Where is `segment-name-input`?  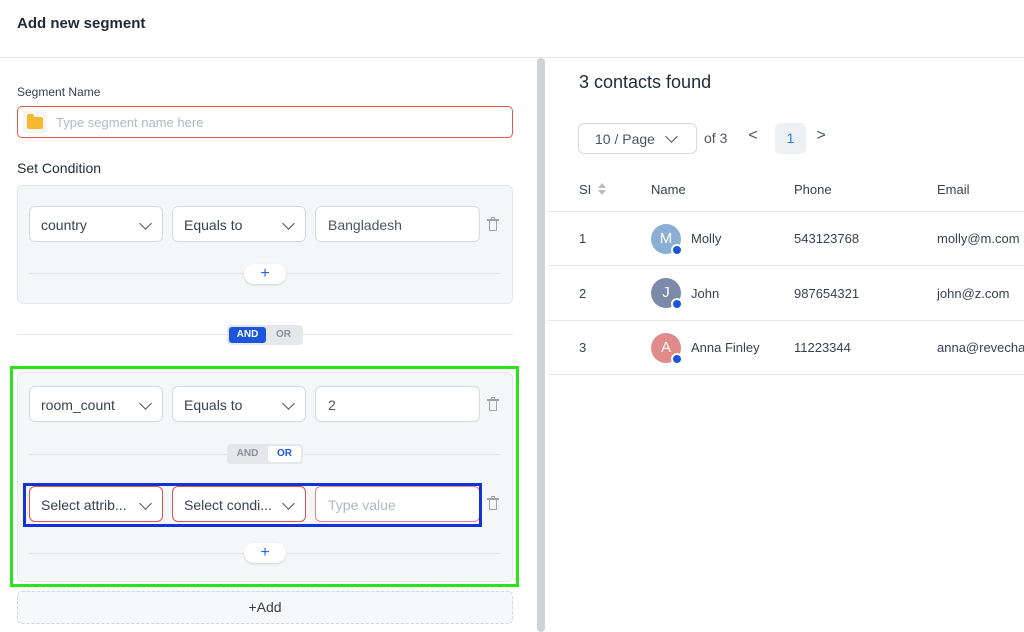 segment-name-input is located at coordinates (276, 122).